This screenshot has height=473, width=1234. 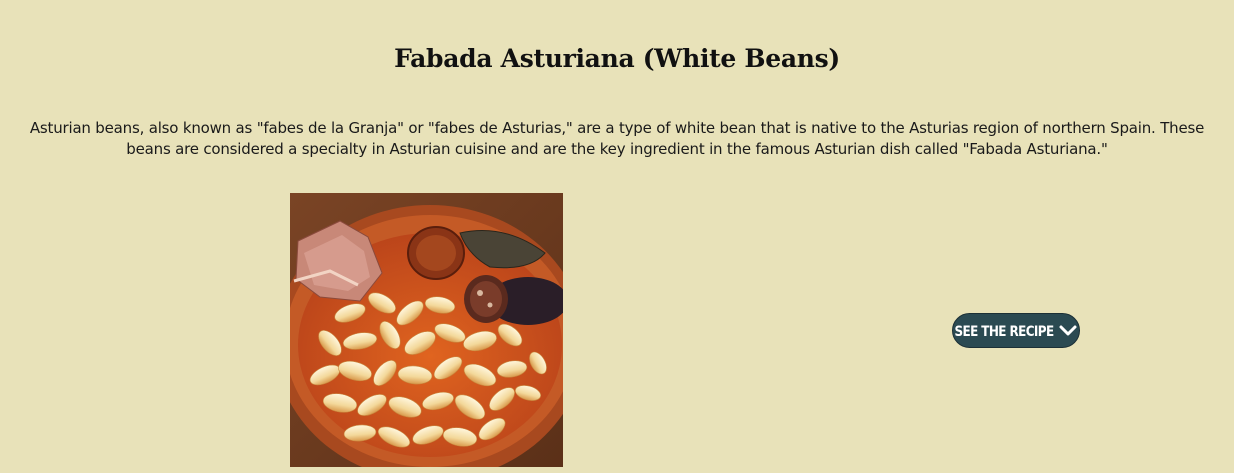 What do you see at coordinates (1068, 331) in the screenshot?
I see `chevron-down-icon` at bounding box center [1068, 331].